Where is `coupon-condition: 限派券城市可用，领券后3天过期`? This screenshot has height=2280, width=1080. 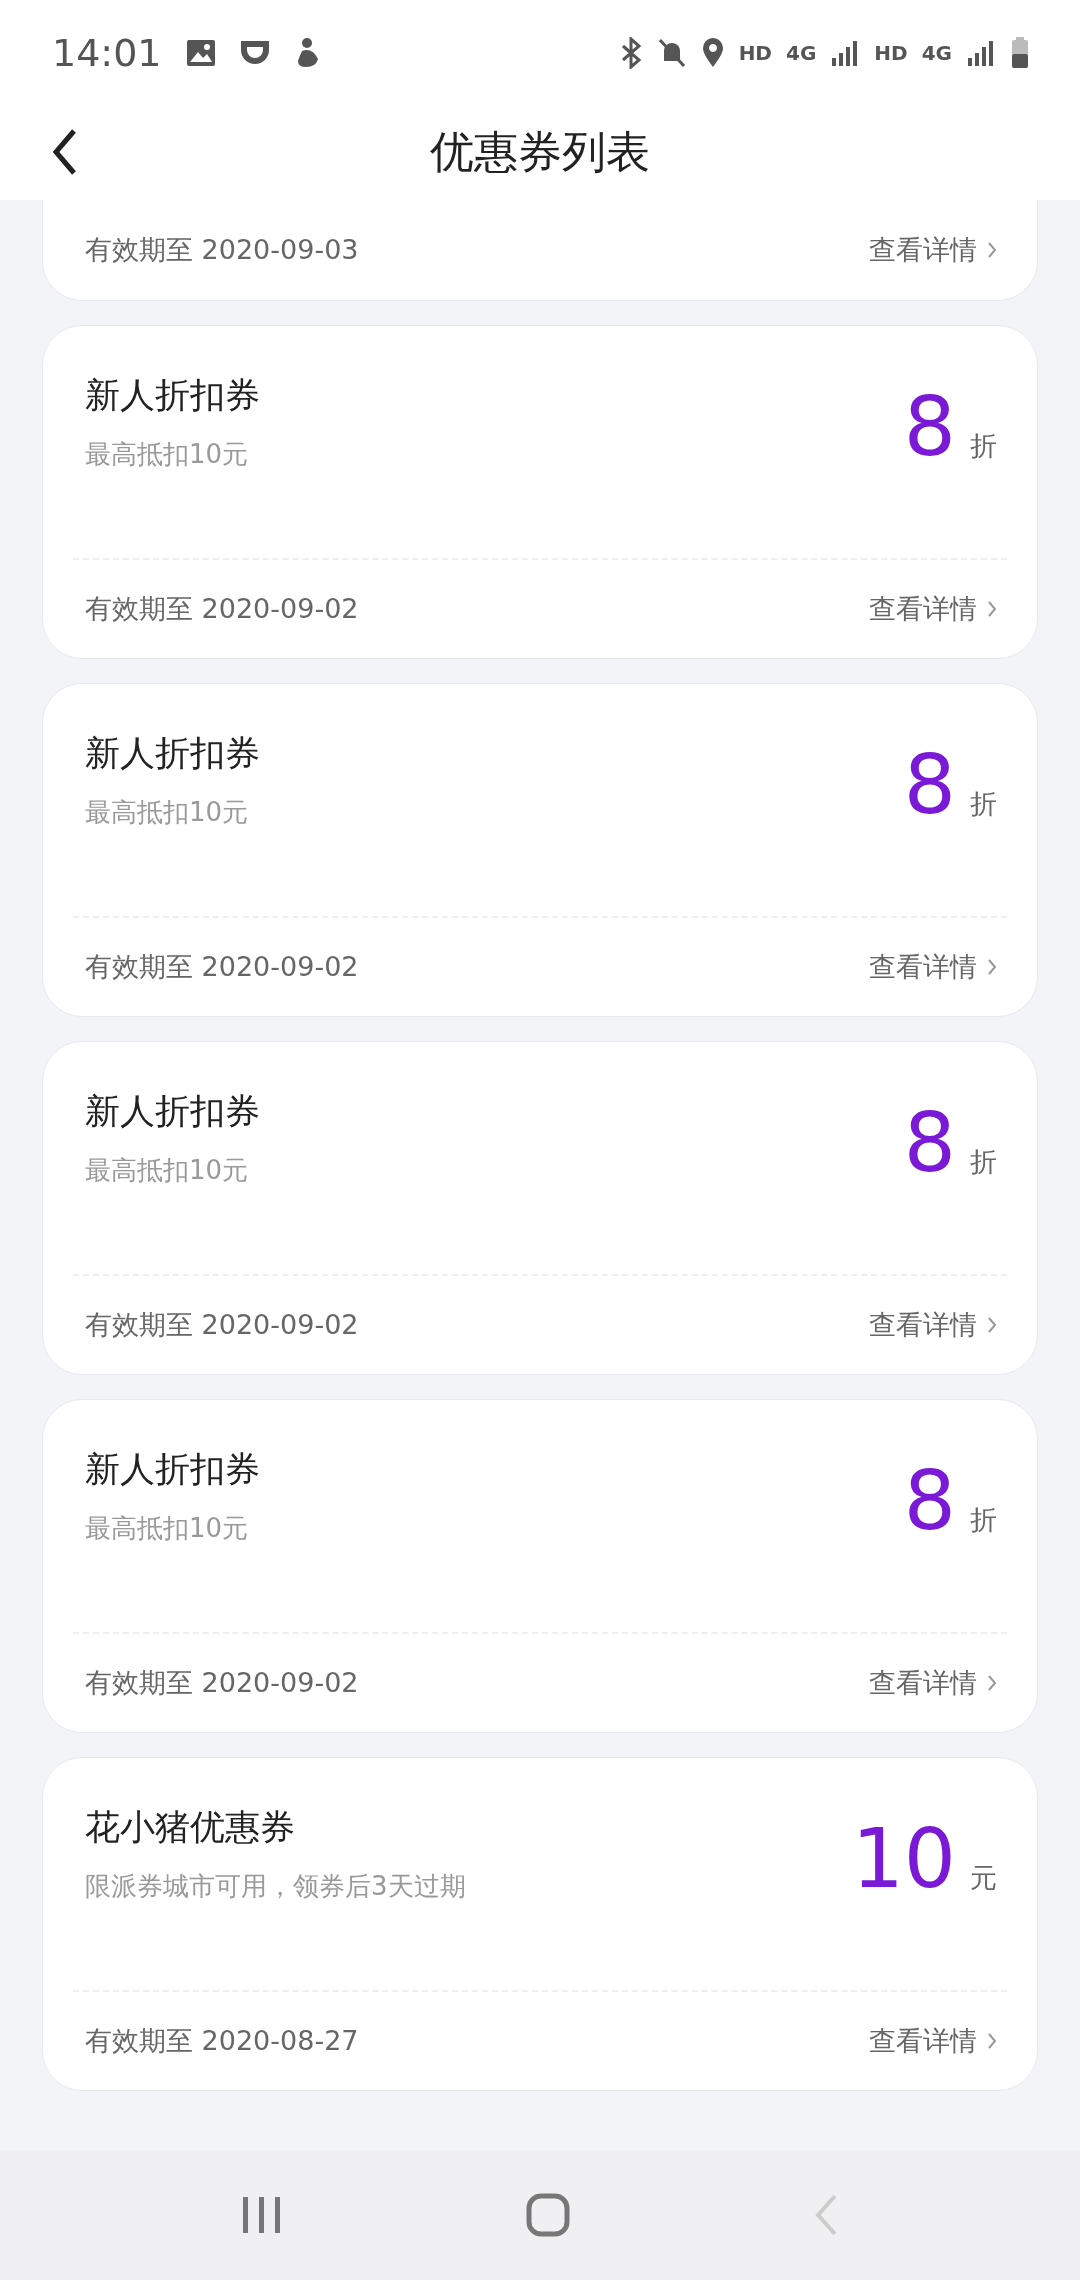 coupon-condition: 限派券城市可用，领券后3天过期 is located at coordinates (276, 1886).